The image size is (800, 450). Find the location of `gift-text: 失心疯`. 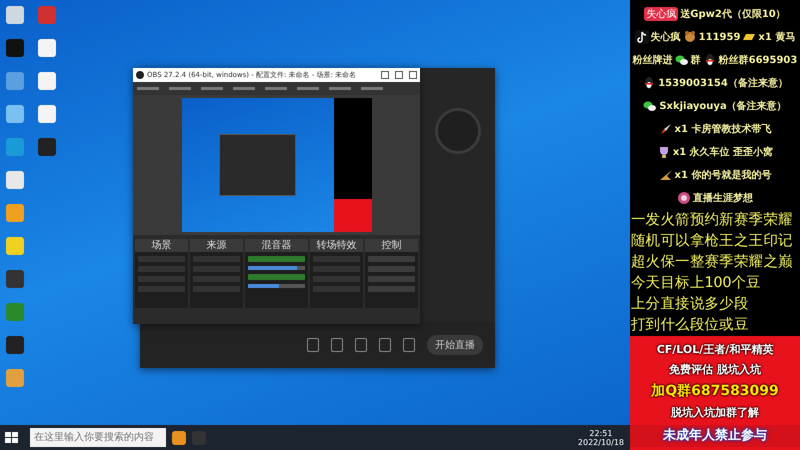

gift-text: 失心疯 is located at coordinates (665, 37).